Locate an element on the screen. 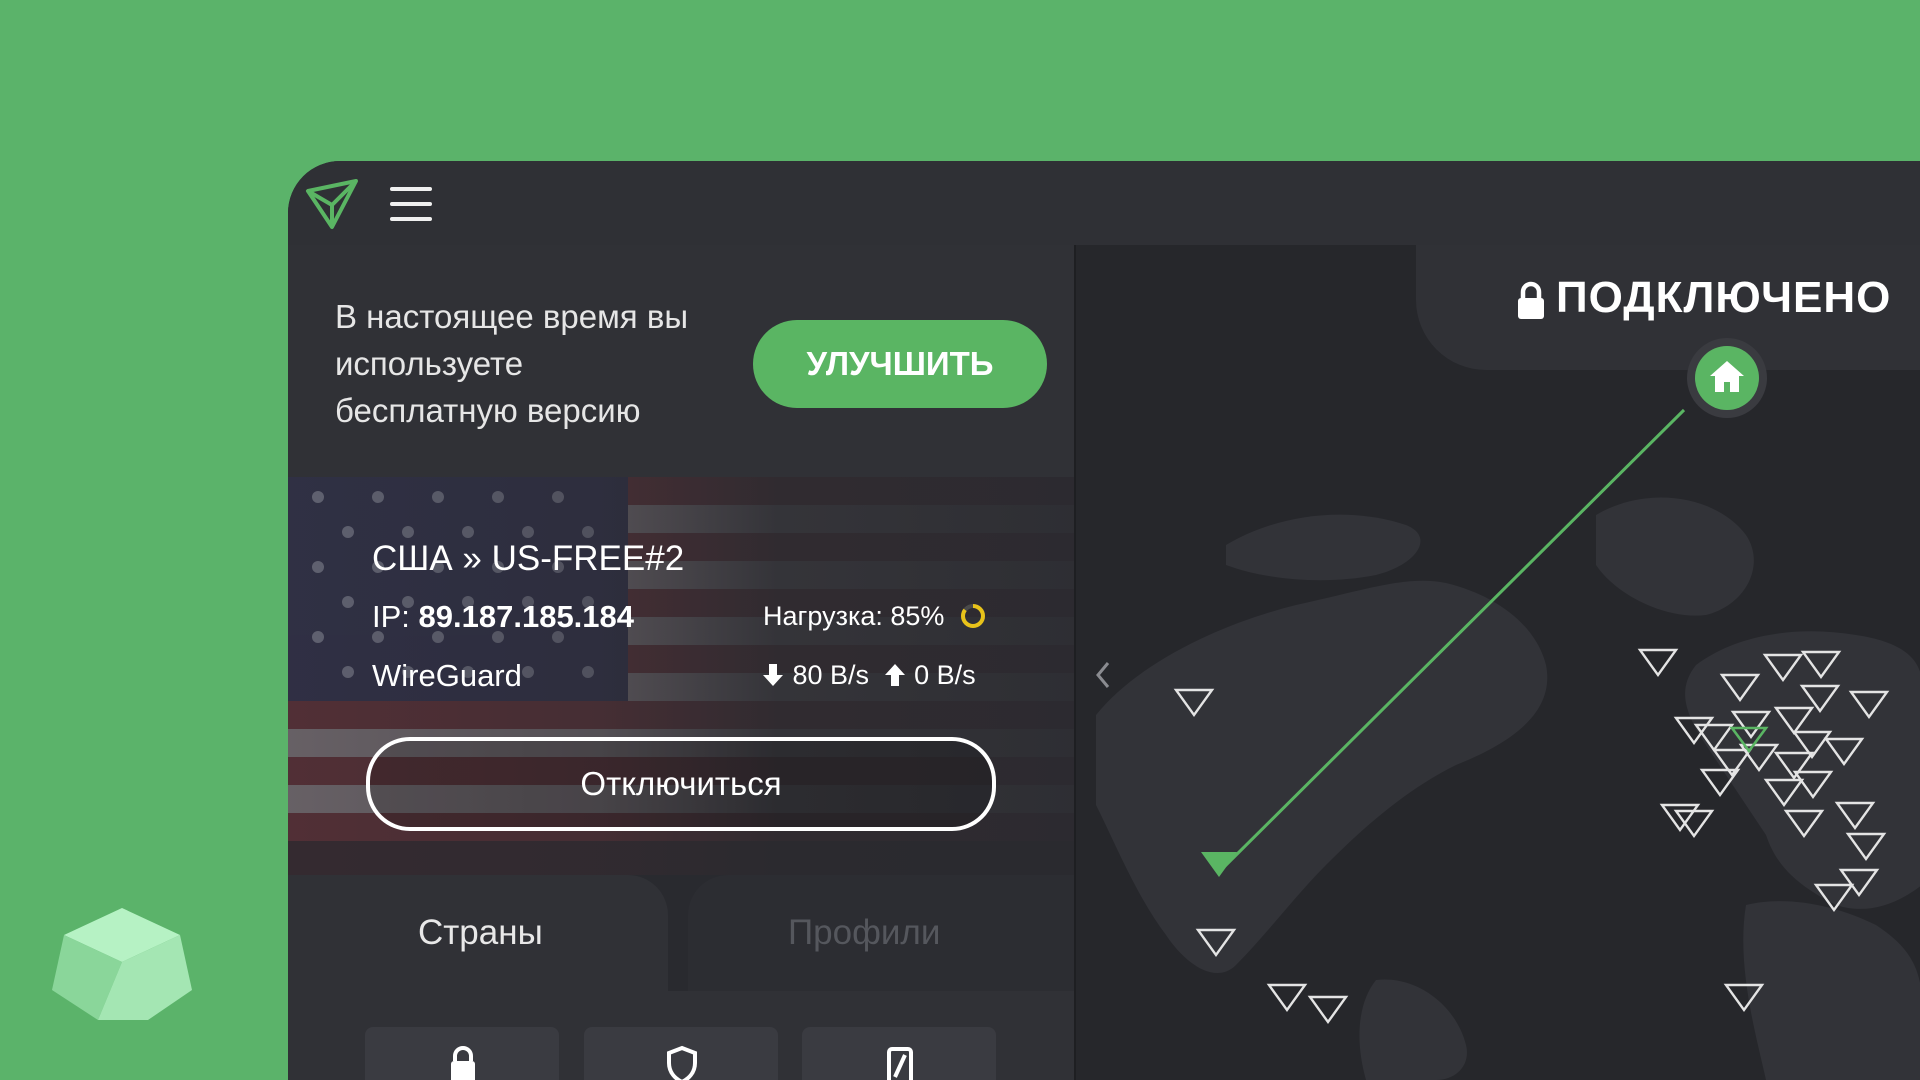 The height and width of the screenshot is (1080, 1920). ip-address: IP: 89.187.185.184 is located at coordinates (503, 617).